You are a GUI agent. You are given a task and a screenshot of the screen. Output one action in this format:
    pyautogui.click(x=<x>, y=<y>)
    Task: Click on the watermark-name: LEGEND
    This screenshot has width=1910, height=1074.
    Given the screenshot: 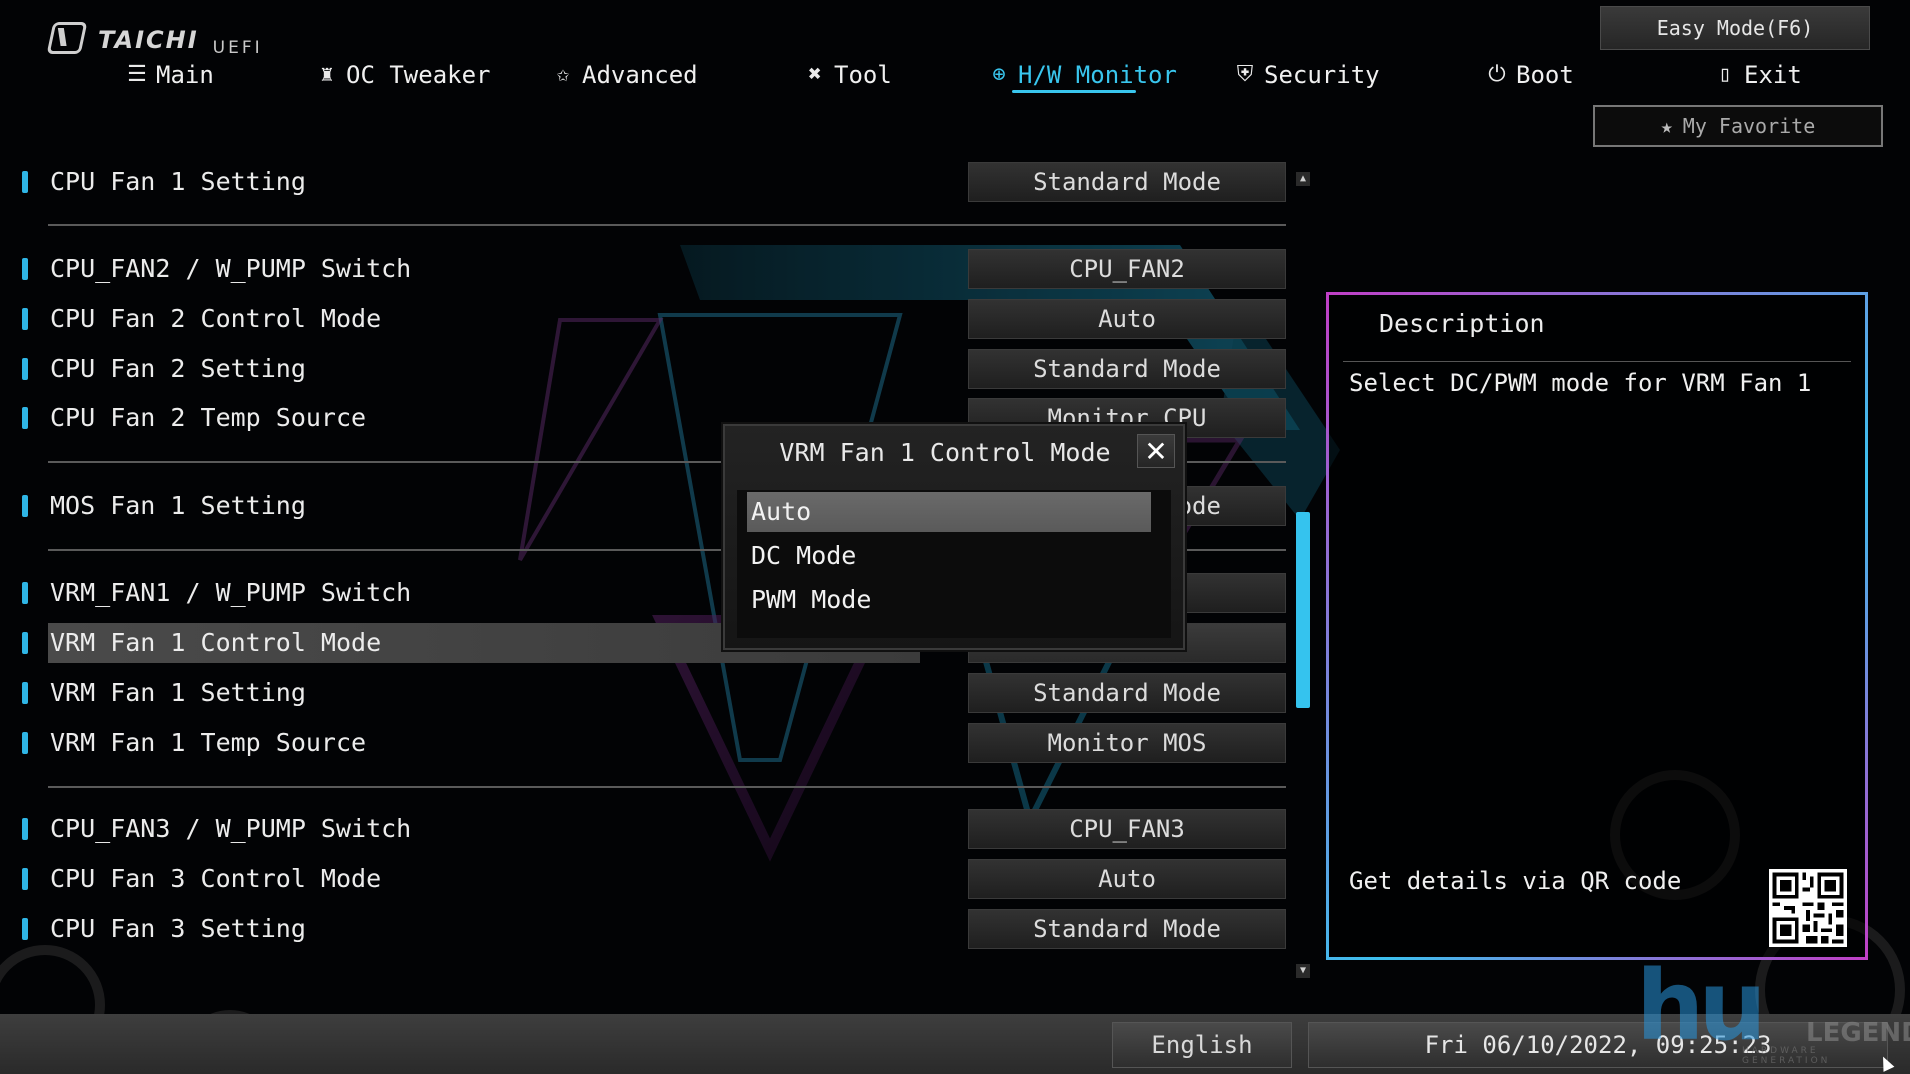 What is the action you would take?
    pyautogui.click(x=1858, y=1033)
    